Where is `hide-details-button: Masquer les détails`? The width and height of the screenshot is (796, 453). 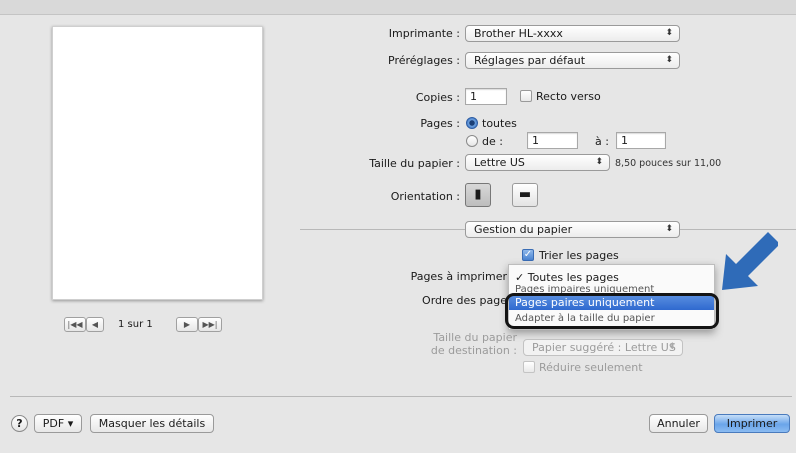 hide-details-button: Masquer les détails is located at coordinates (152, 423).